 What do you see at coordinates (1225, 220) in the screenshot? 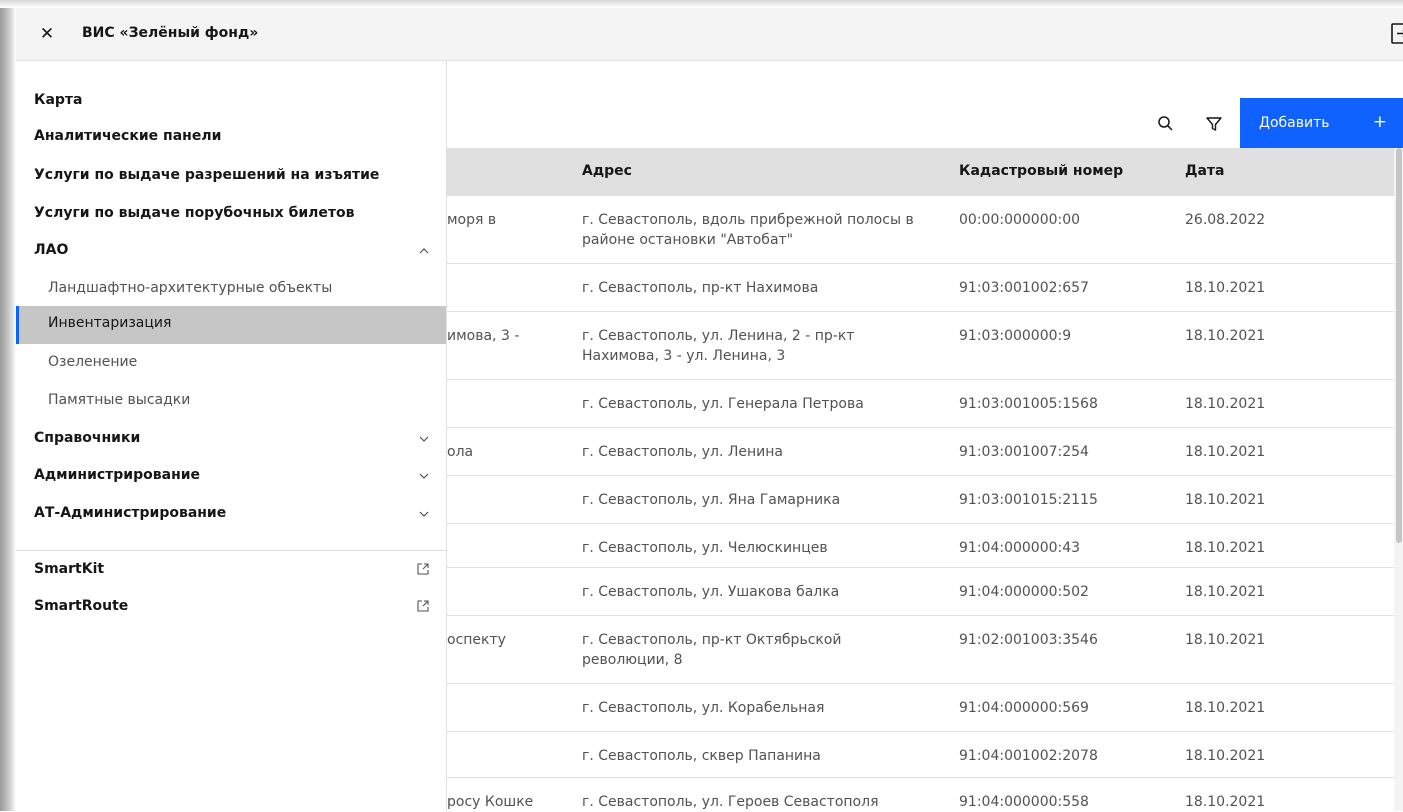
I see `cell-date: 26.08.2022` at bounding box center [1225, 220].